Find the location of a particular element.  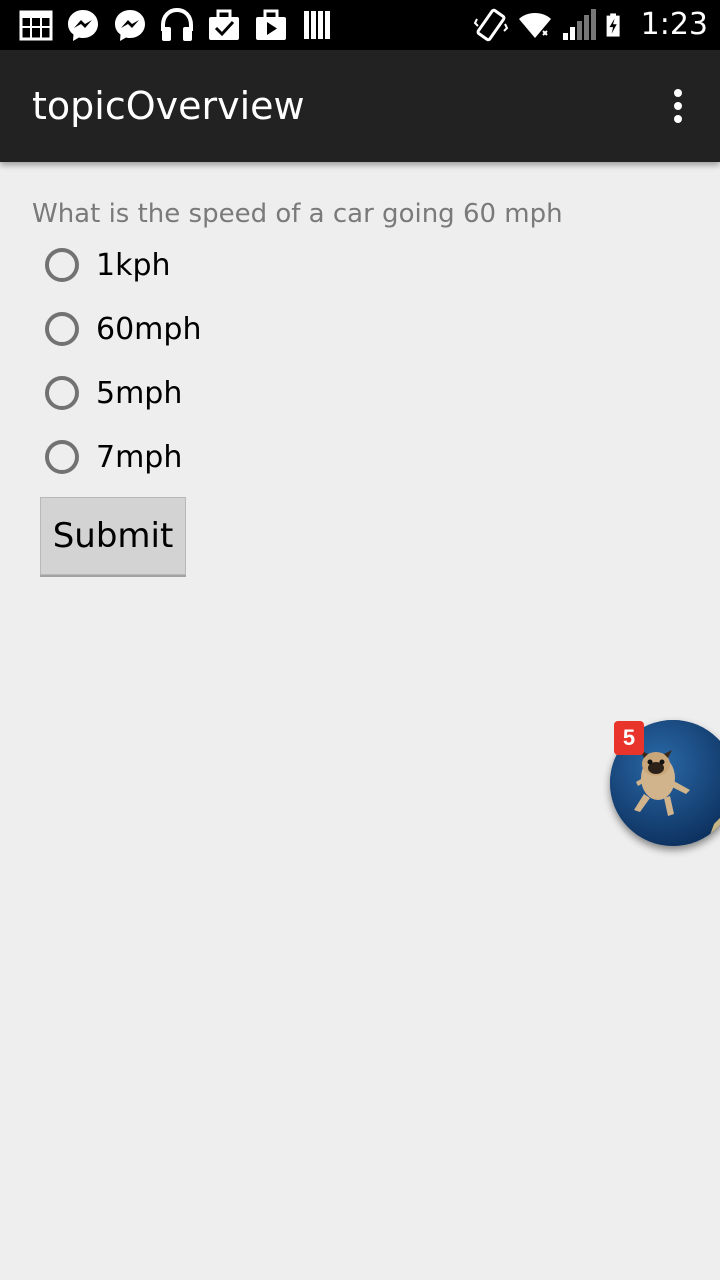

answer-option: 5mph is located at coordinates (120, 393).